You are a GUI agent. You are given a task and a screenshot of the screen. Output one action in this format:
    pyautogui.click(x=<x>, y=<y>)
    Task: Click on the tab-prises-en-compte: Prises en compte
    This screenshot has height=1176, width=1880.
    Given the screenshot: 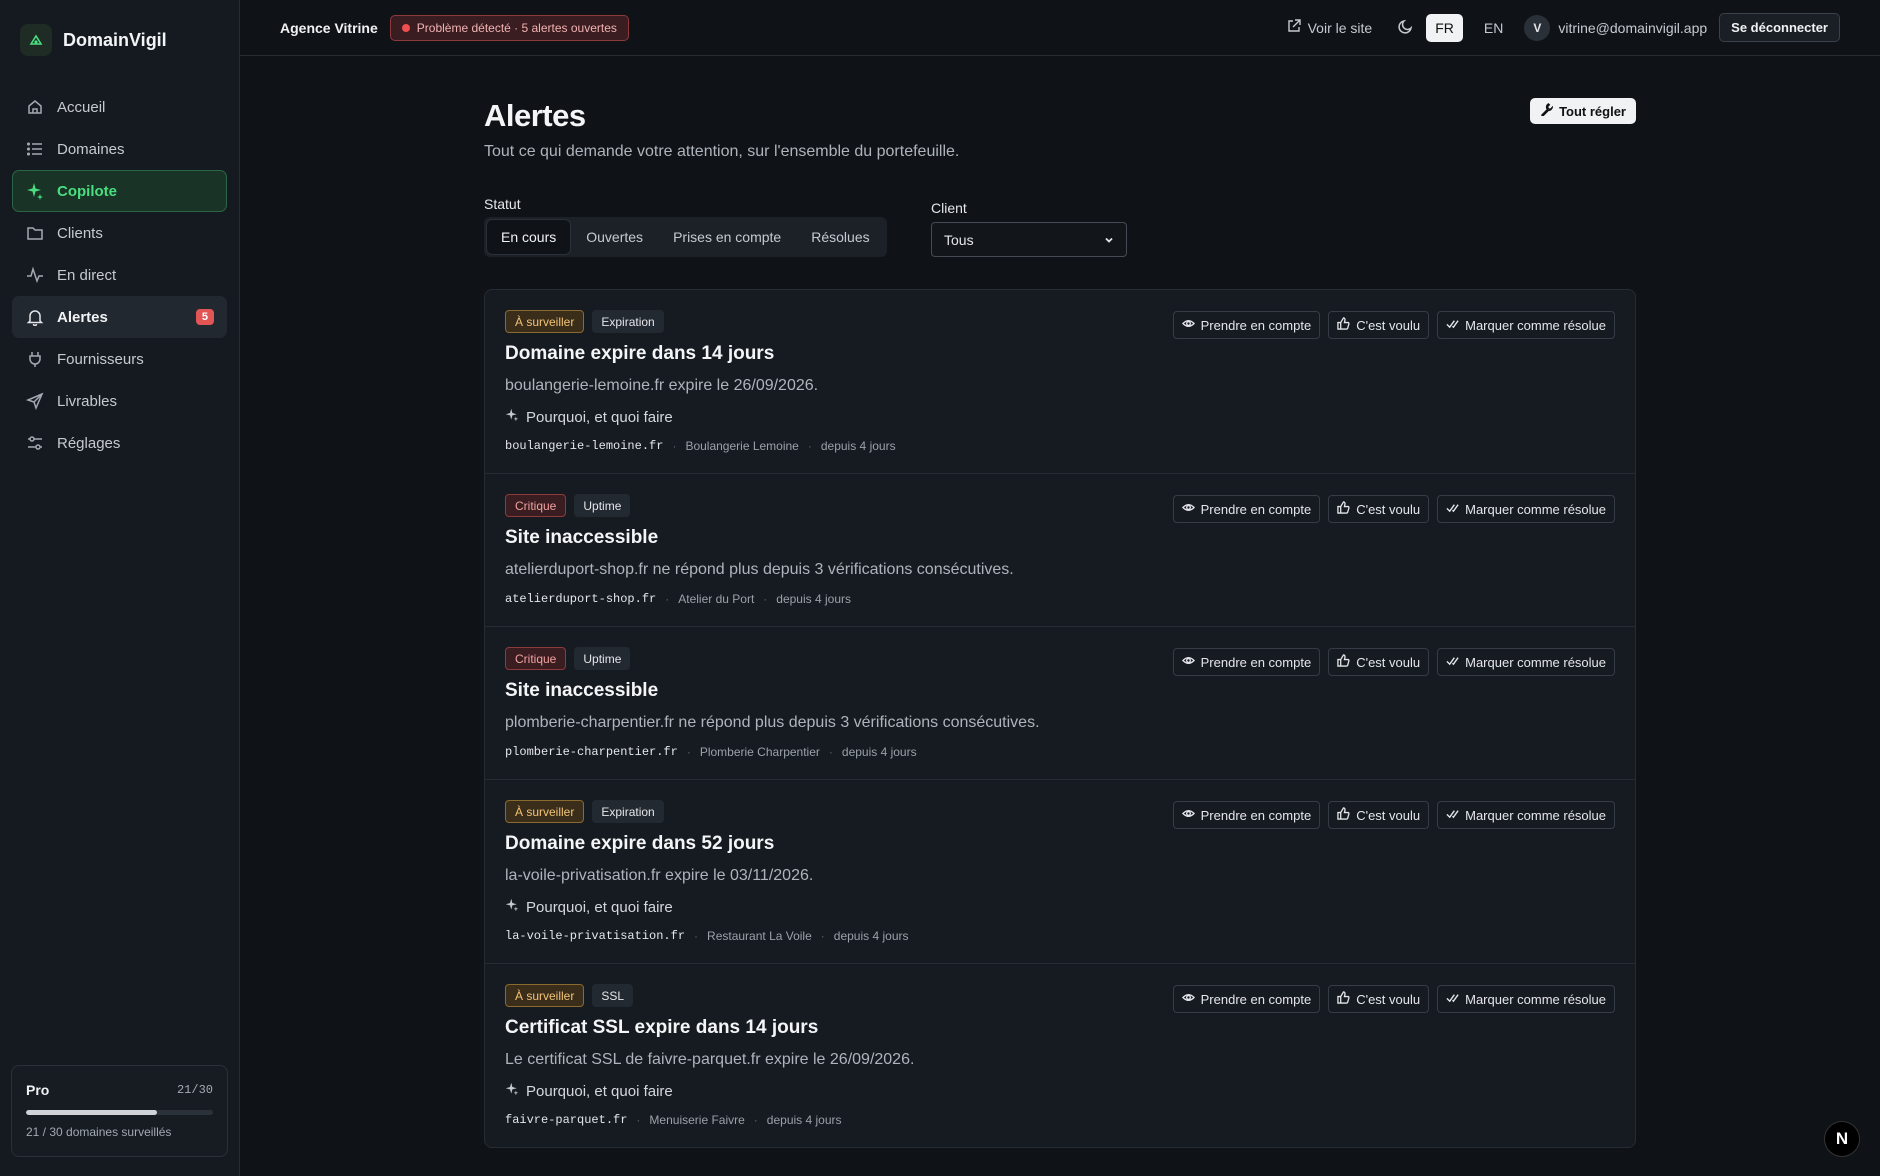 What is the action you would take?
    pyautogui.click(x=727, y=237)
    